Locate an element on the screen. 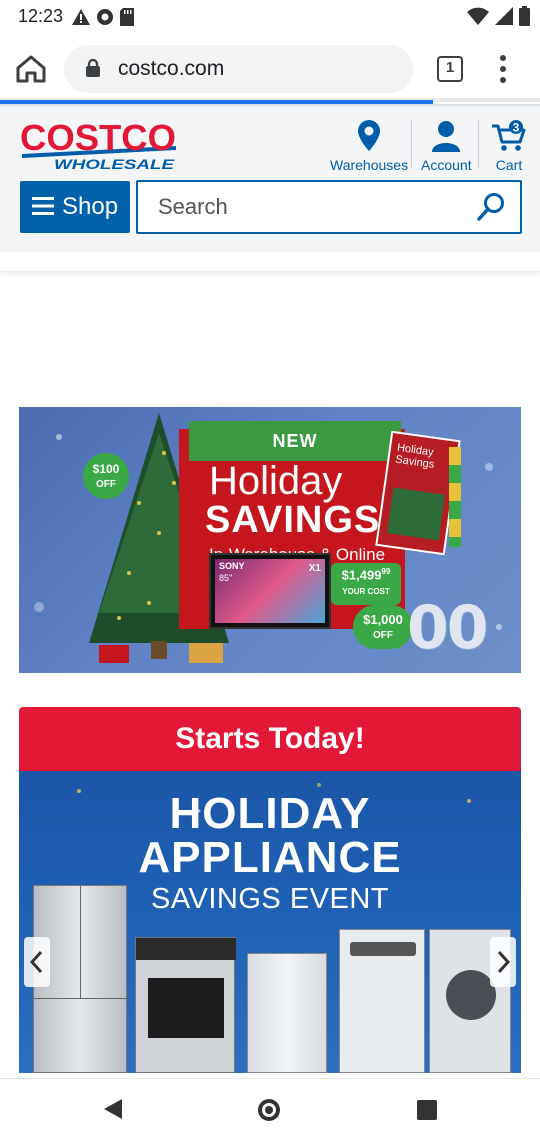  battery-icon is located at coordinates (524, 16).